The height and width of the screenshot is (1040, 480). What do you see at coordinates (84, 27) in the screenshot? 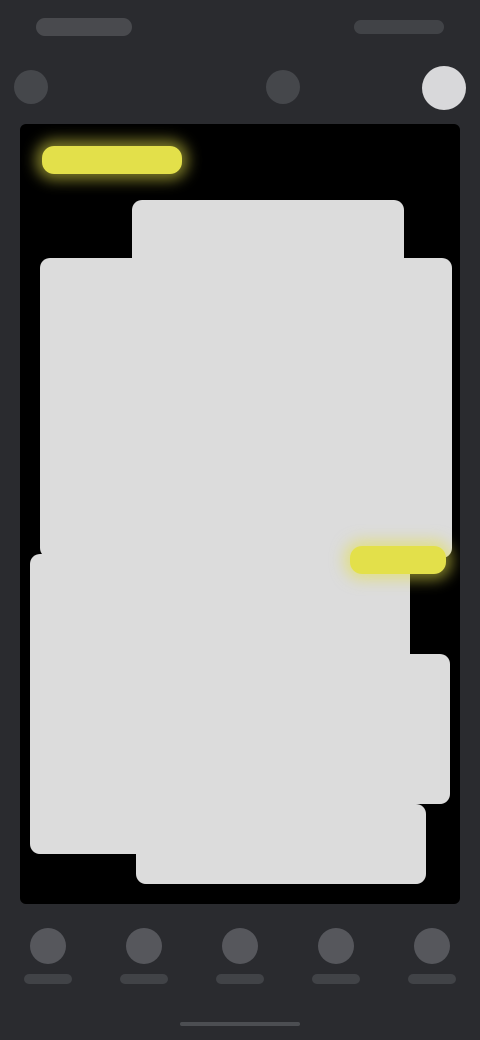
I see `status-time` at bounding box center [84, 27].